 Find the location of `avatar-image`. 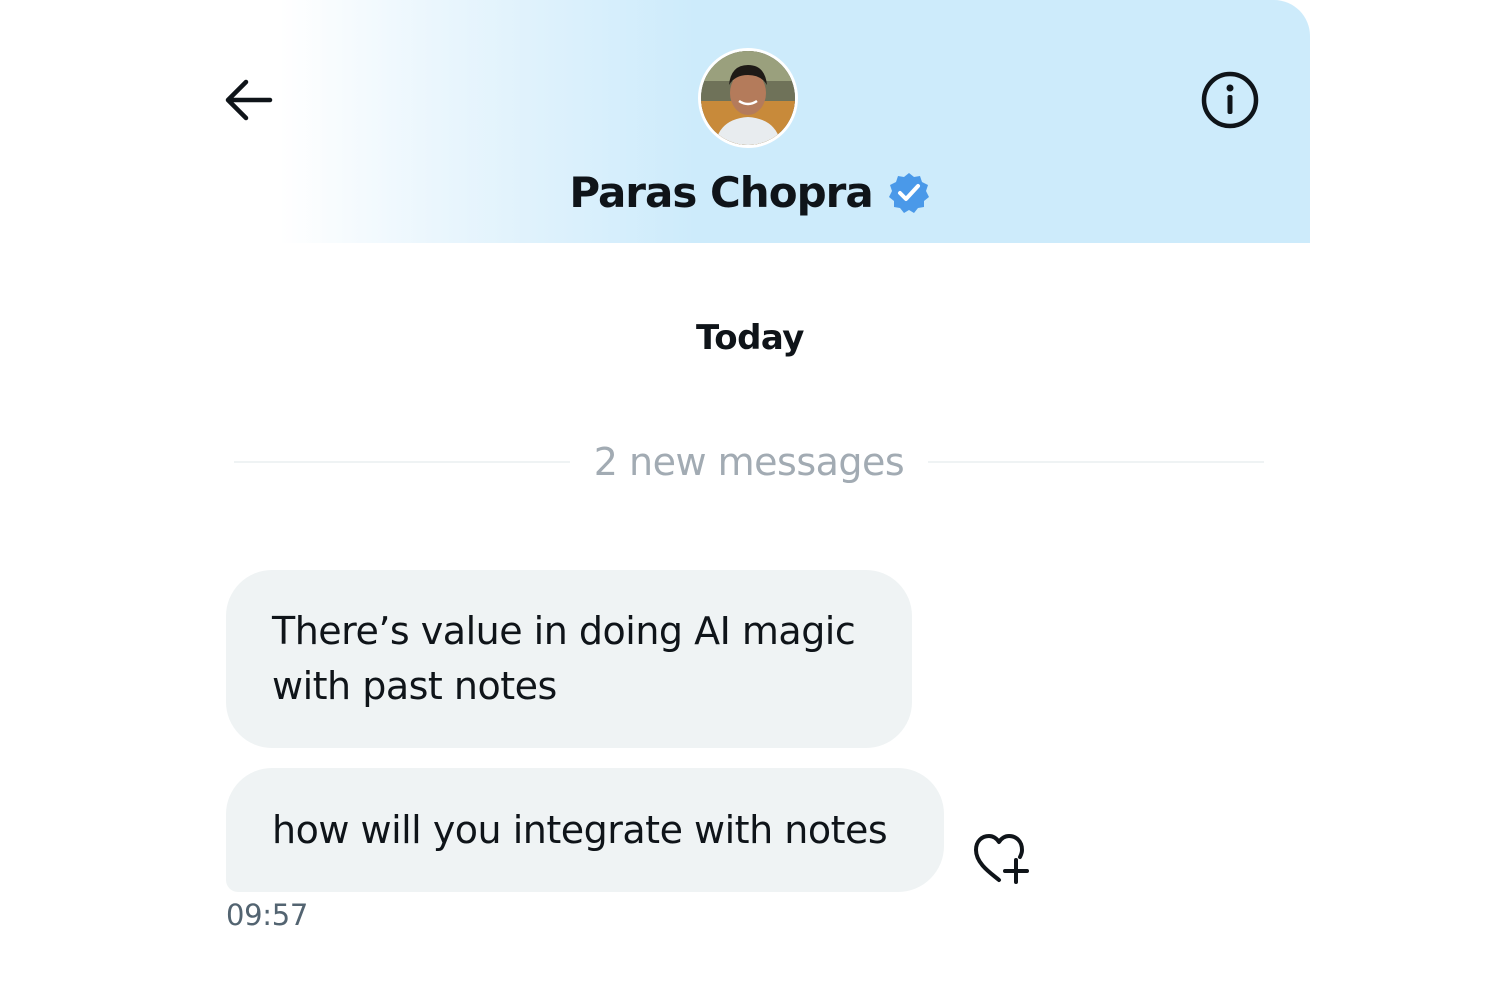

avatar-image is located at coordinates (748, 98).